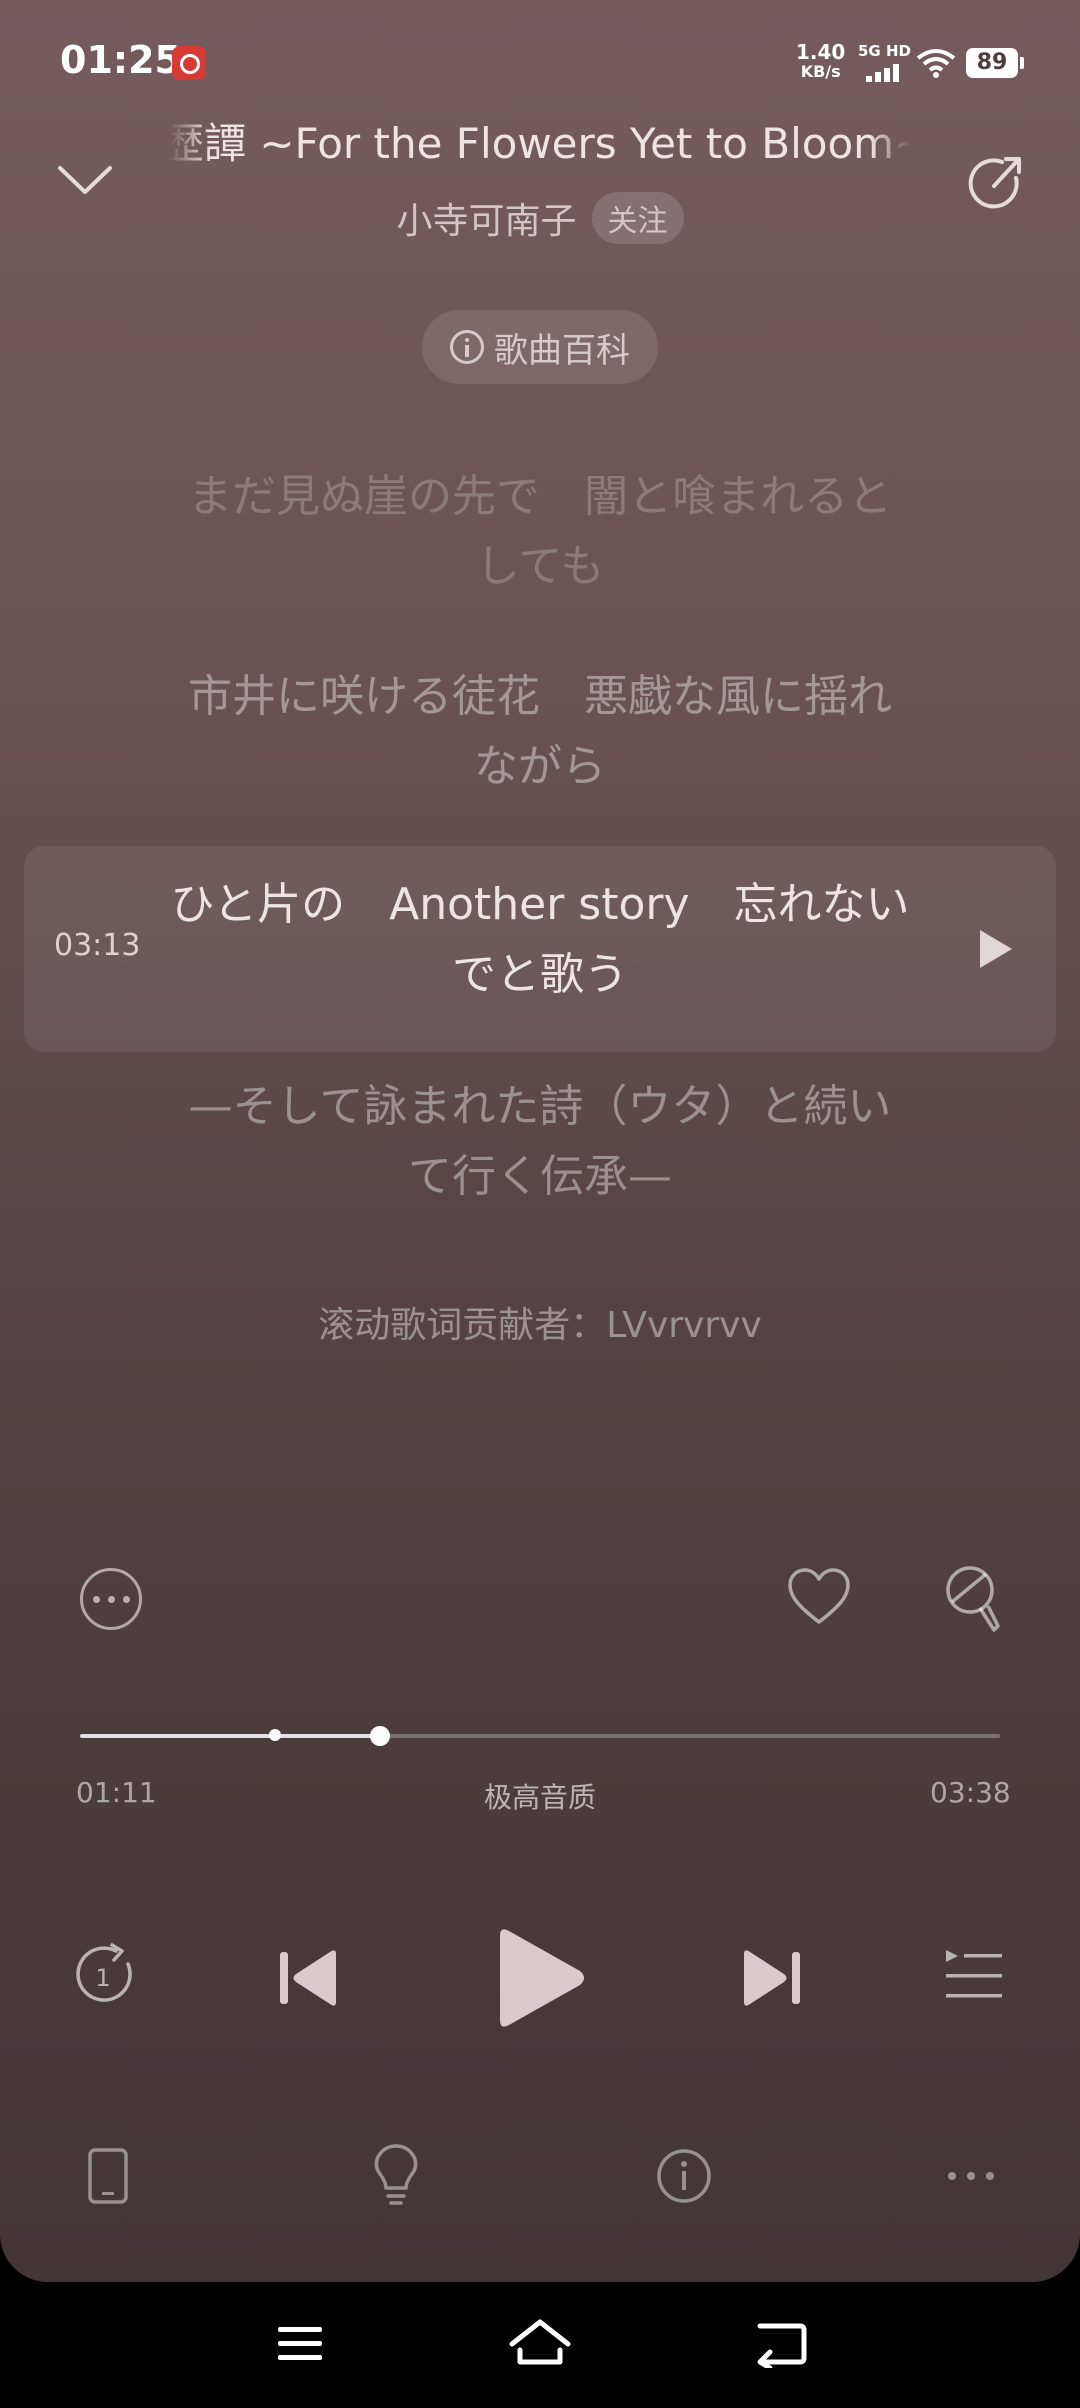 The image size is (1080, 2408). Describe the element at coordinates (970, 1792) in the screenshot. I see `total-time: 03:38` at that location.